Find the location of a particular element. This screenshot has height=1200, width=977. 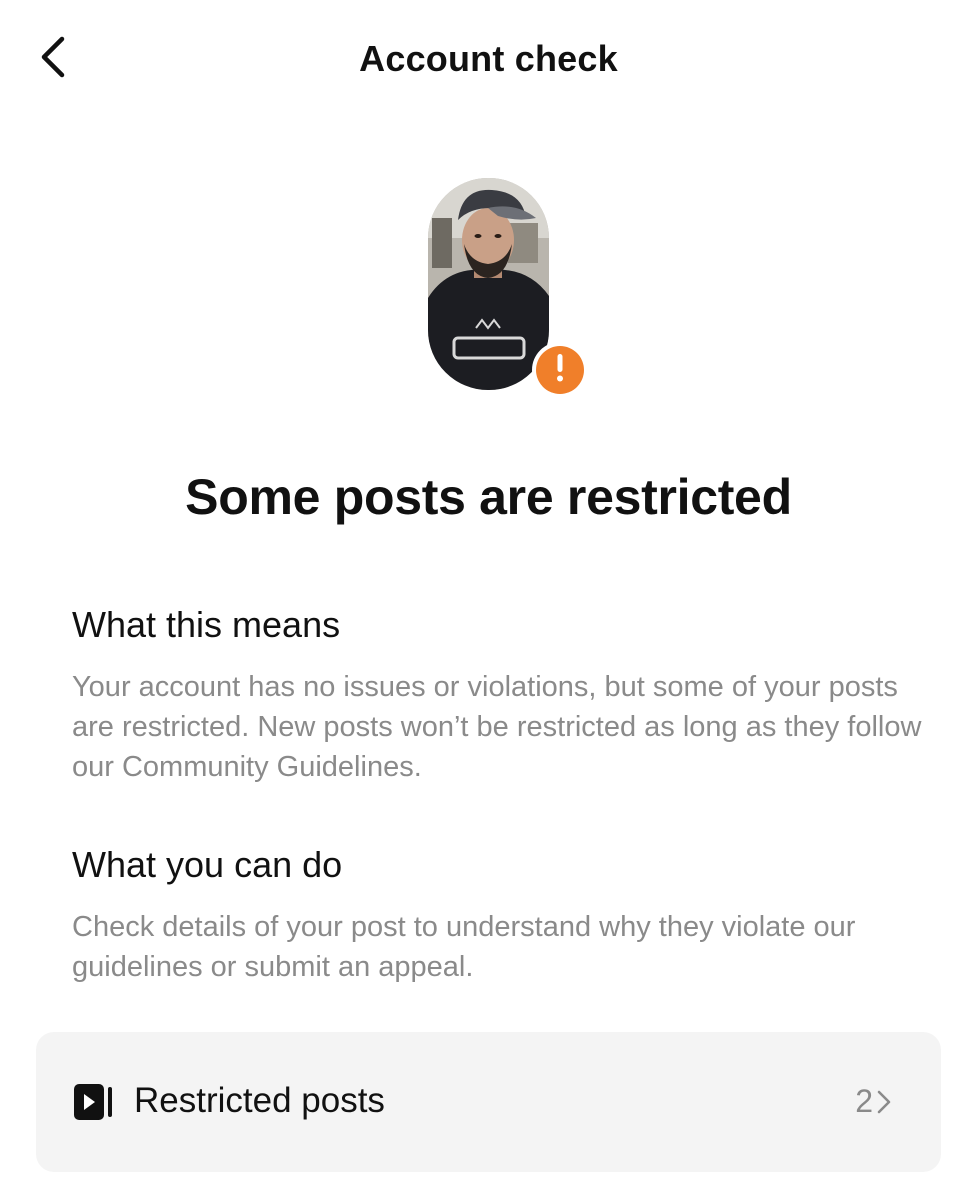

restricted-posts-row: Restricted posts 2 is located at coordinates (488, 1102).